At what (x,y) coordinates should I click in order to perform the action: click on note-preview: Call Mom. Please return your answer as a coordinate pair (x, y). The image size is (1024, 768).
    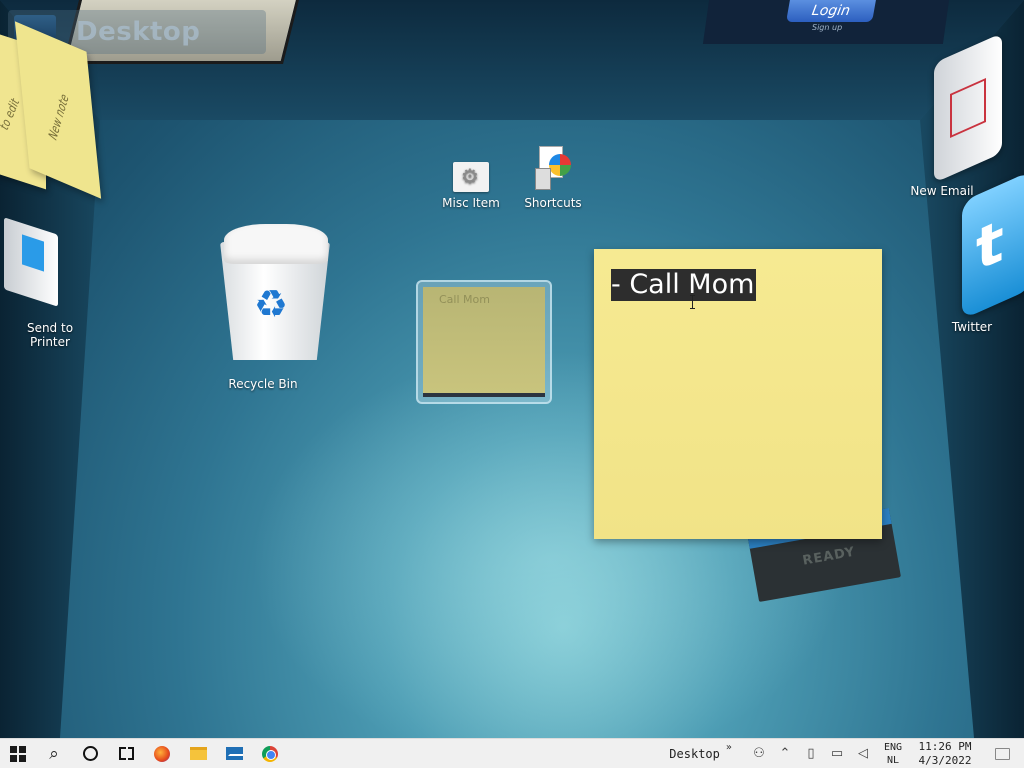
    Looking at the image, I should click on (484, 342).